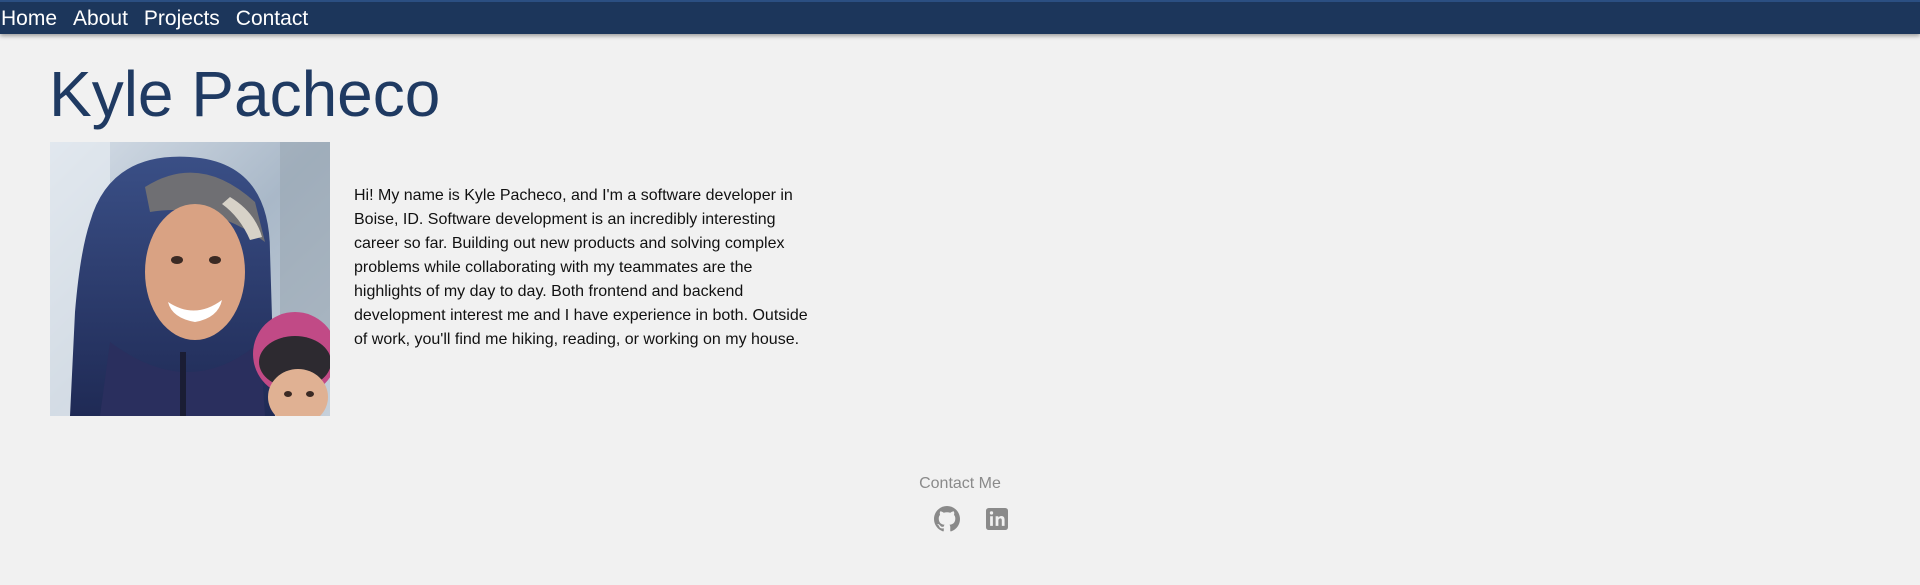 The width and height of the screenshot is (1920, 585). What do you see at coordinates (245, 94) in the screenshot?
I see `page-title: Kyle Pacheco` at bounding box center [245, 94].